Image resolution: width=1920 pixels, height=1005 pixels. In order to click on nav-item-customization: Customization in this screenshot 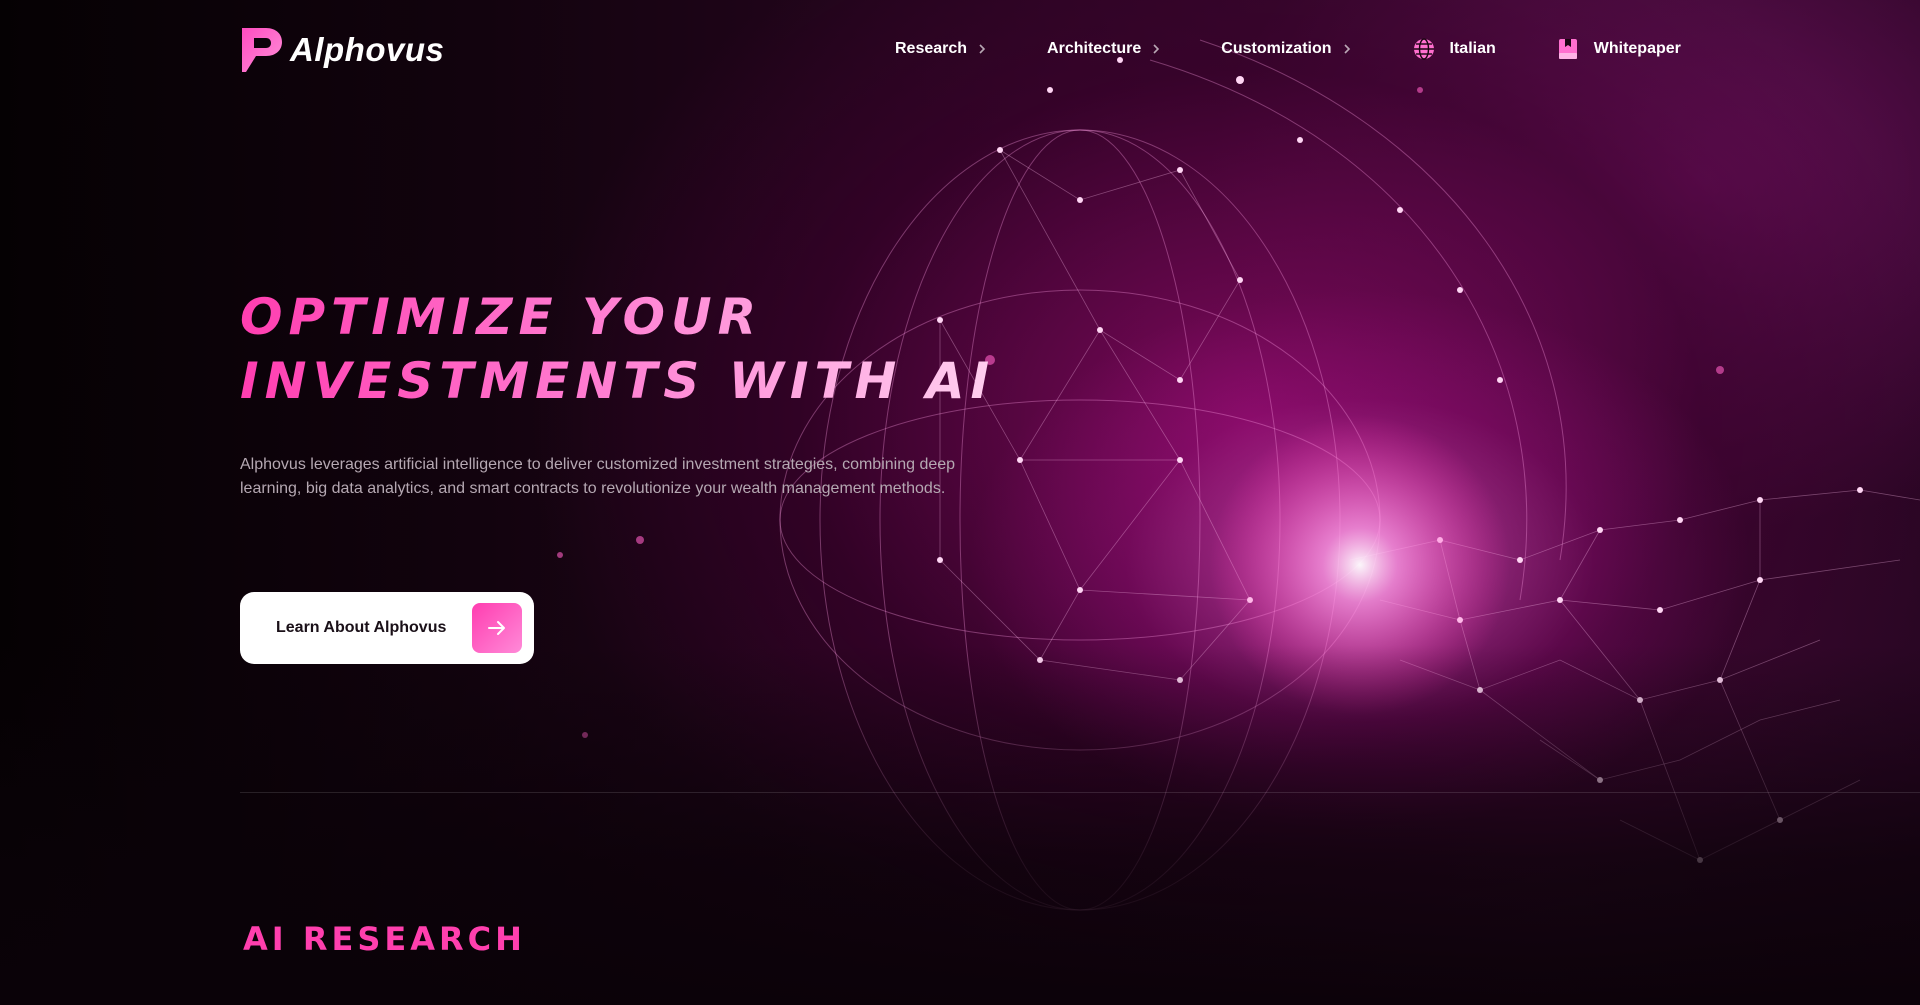, I will do `click(1286, 49)`.